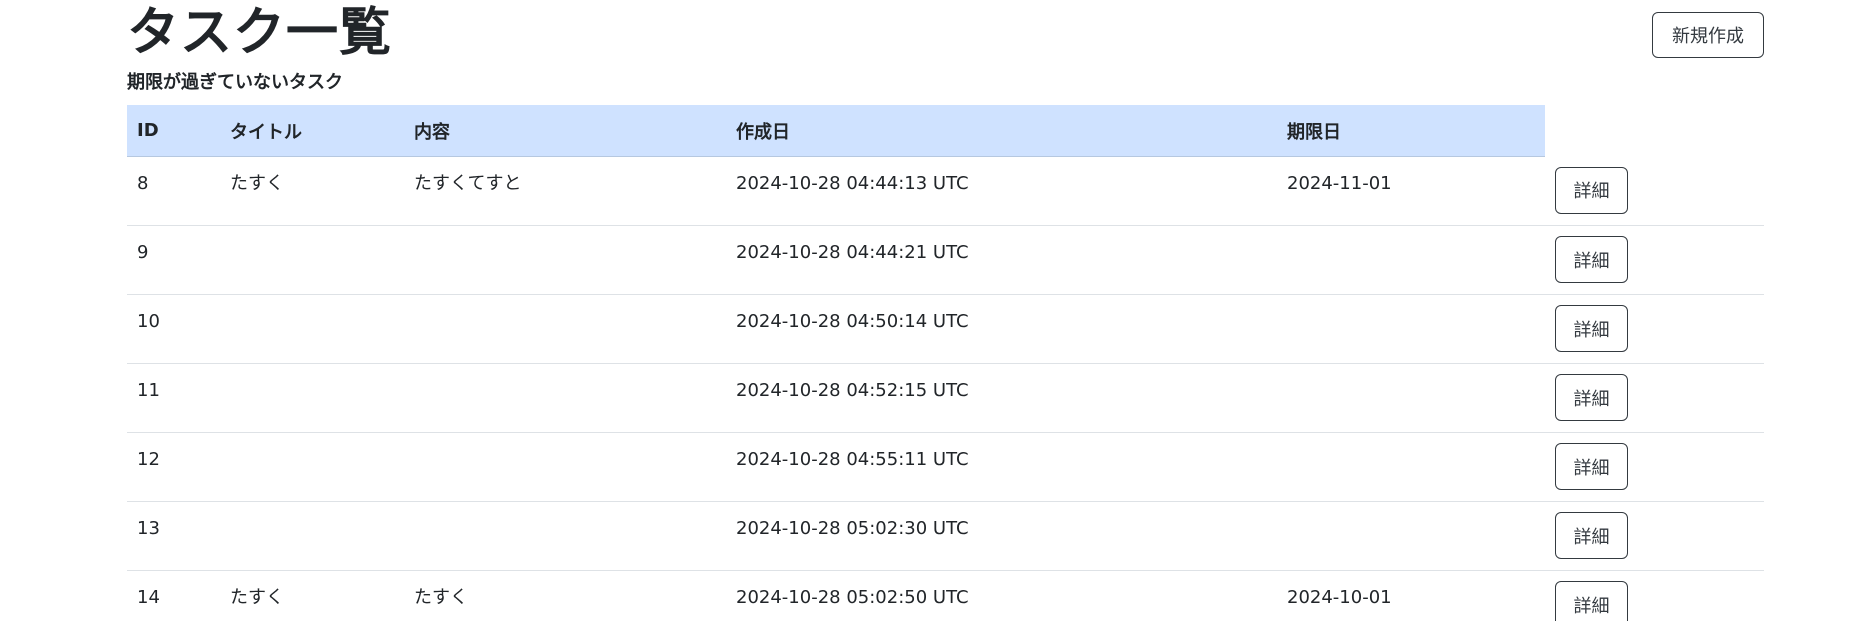  I want to click on cell-id: 12, so click(173, 467).